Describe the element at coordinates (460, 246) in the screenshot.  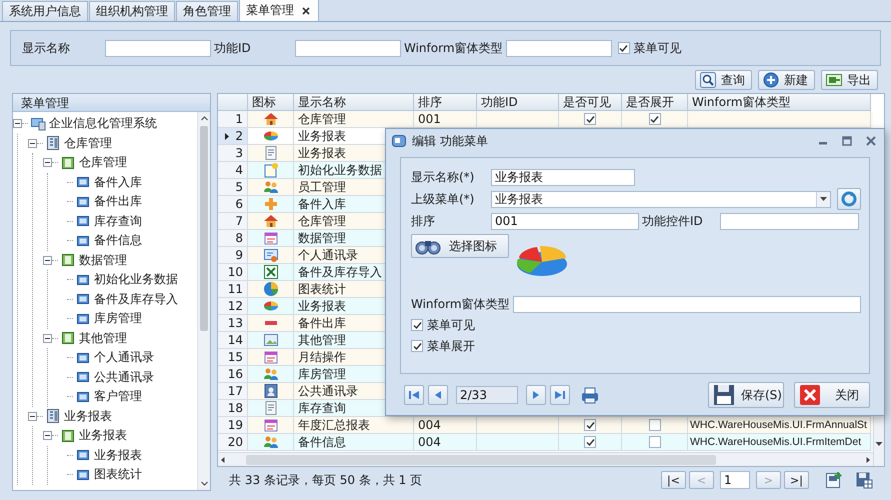
I see `select-icon-button: 选择图标` at that location.